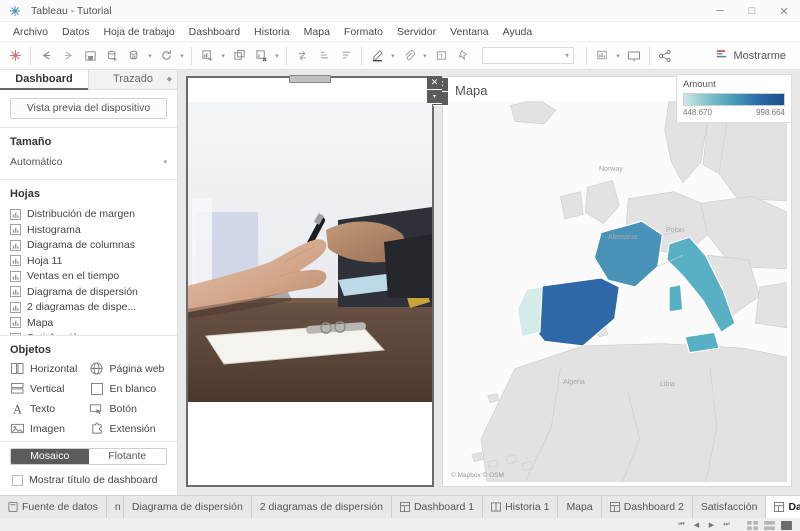 This screenshot has height=531, width=800. I want to click on clear-sheet-icon, so click(261, 56).